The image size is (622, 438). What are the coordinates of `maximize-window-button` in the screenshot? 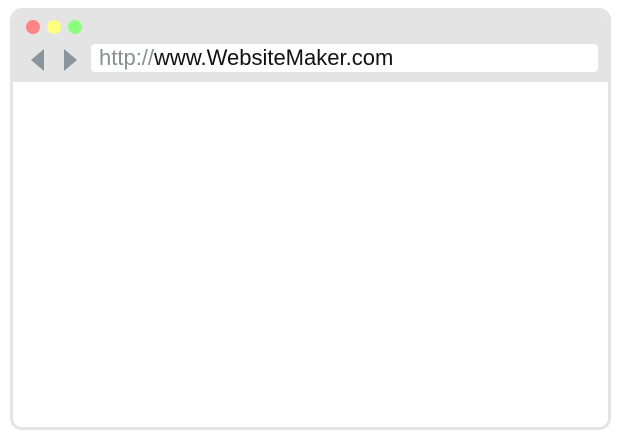 It's located at (75, 27).